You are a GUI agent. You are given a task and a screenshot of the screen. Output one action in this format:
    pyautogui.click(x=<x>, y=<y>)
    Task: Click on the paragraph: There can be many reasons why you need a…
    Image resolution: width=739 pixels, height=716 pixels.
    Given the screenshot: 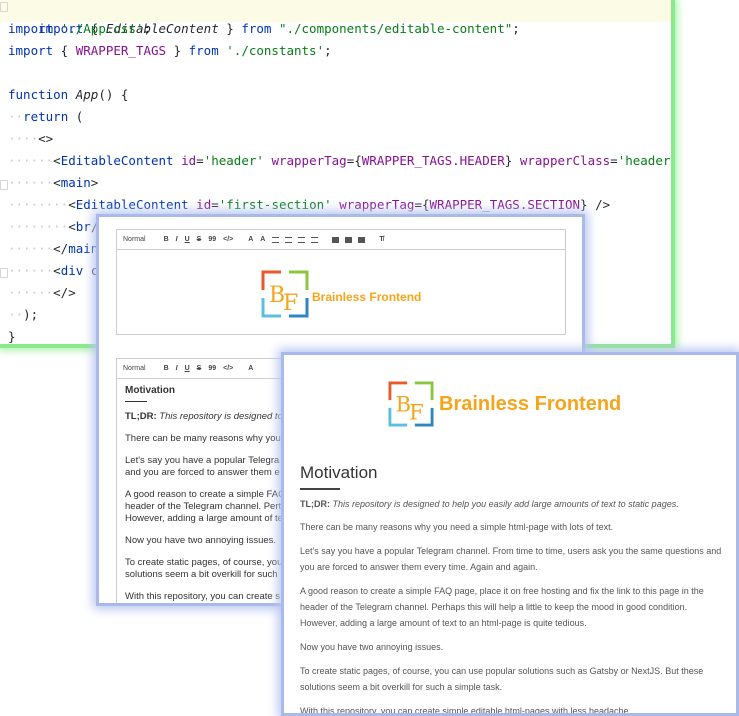 What is the action you would take?
    pyautogui.click(x=457, y=527)
    